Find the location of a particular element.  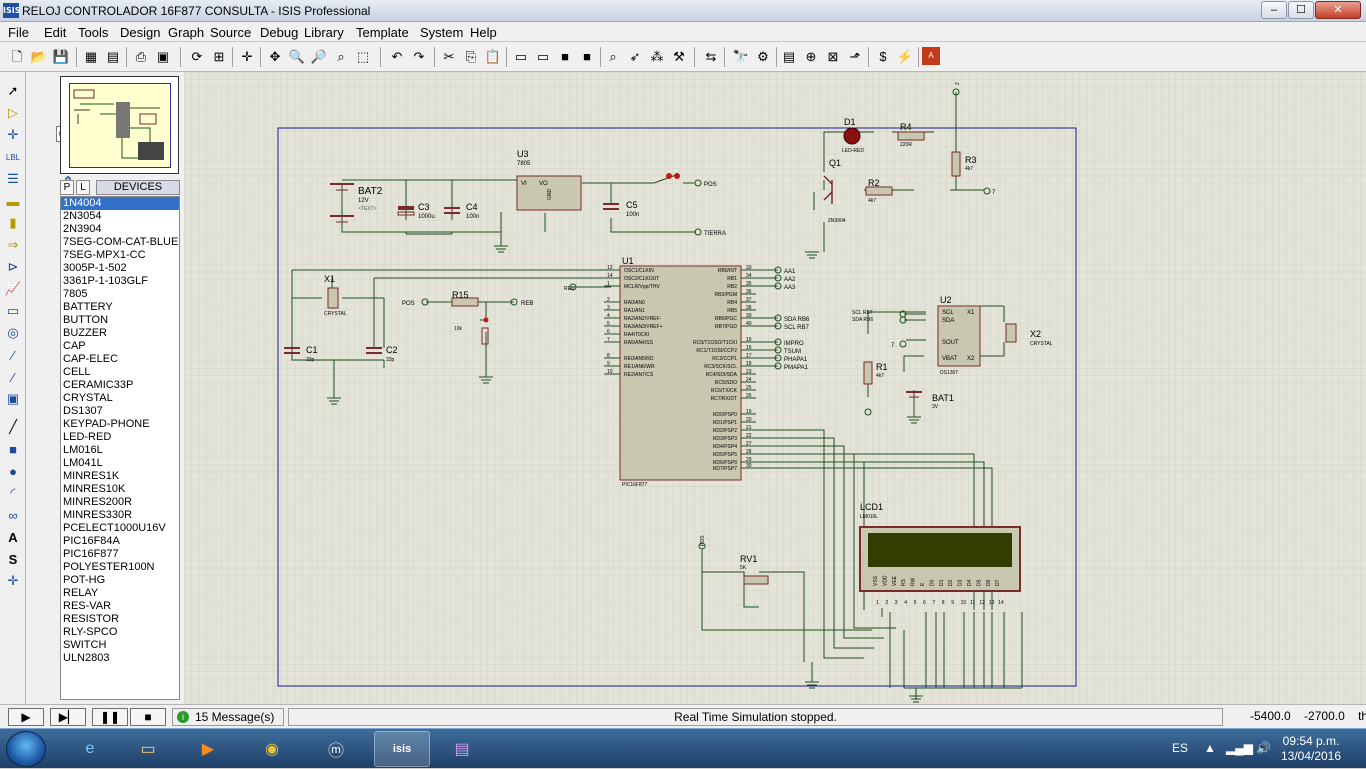

block-copy-icon: ▭ is located at coordinates (521, 56).